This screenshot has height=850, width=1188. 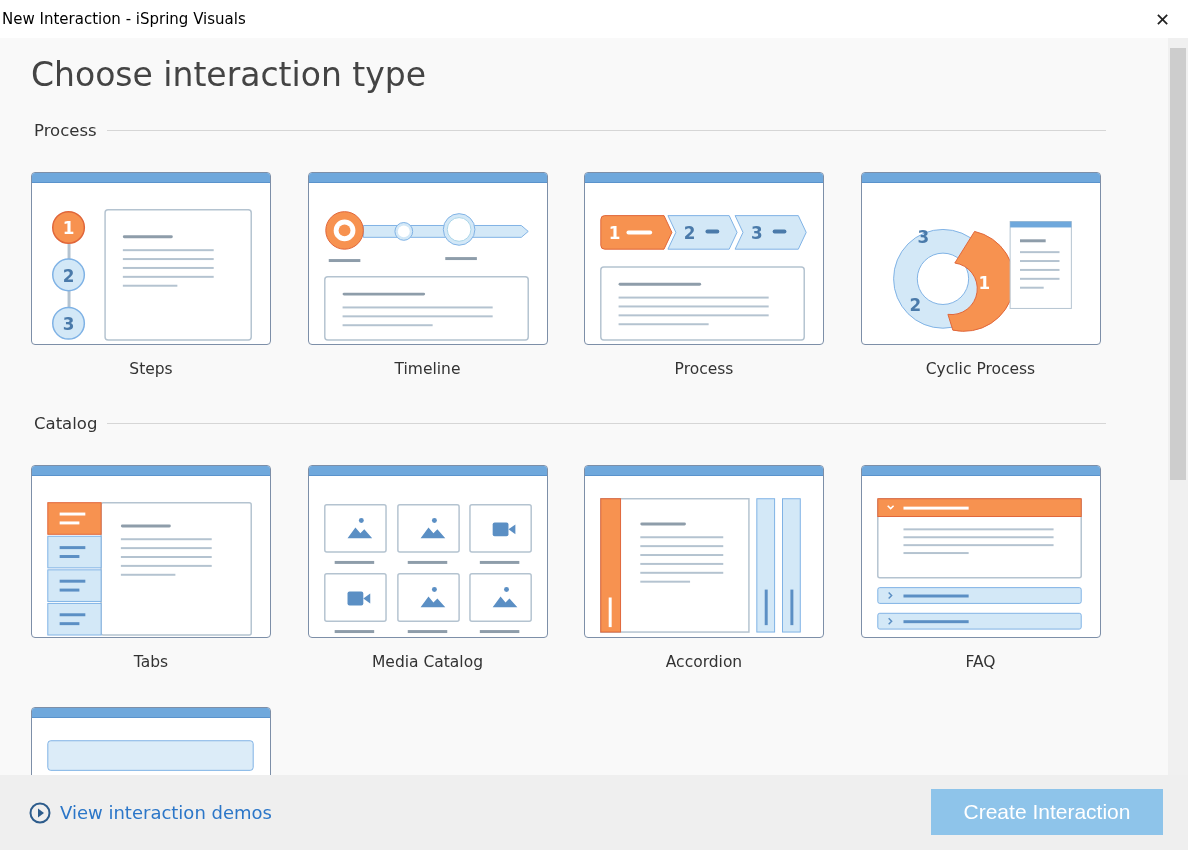 What do you see at coordinates (980, 369) in the screenshot?
I see `card-label: Cyclic Process` at bounding box center [980, 369].